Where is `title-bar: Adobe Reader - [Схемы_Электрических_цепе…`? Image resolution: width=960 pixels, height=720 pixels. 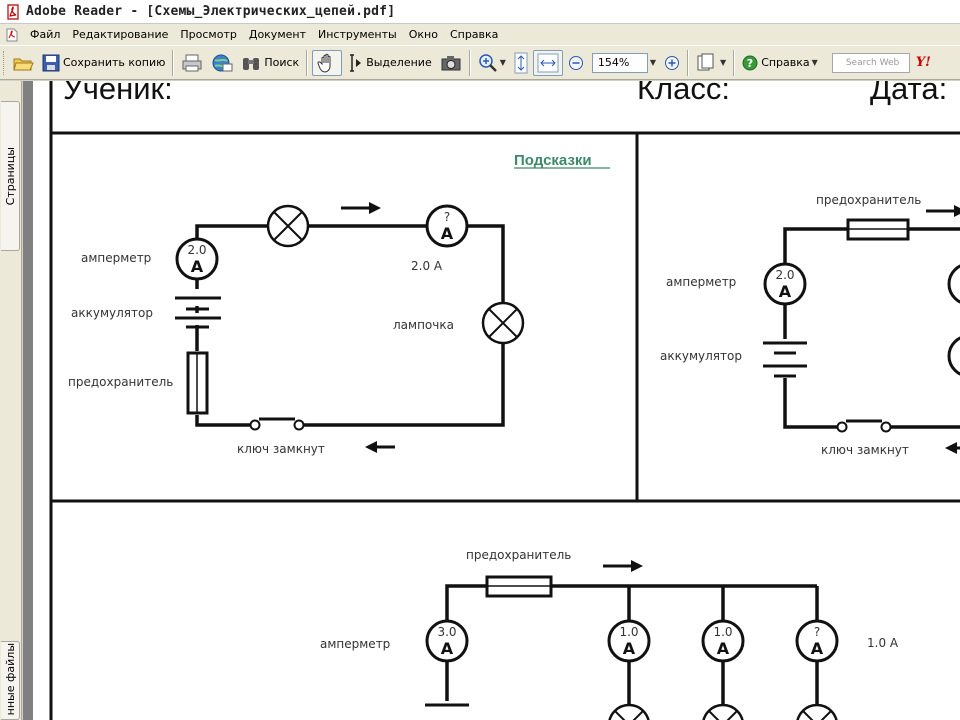
title-bar: Adobe Reader - [Схемы_Электрических_цепе… is located at coordinates (480, 12).